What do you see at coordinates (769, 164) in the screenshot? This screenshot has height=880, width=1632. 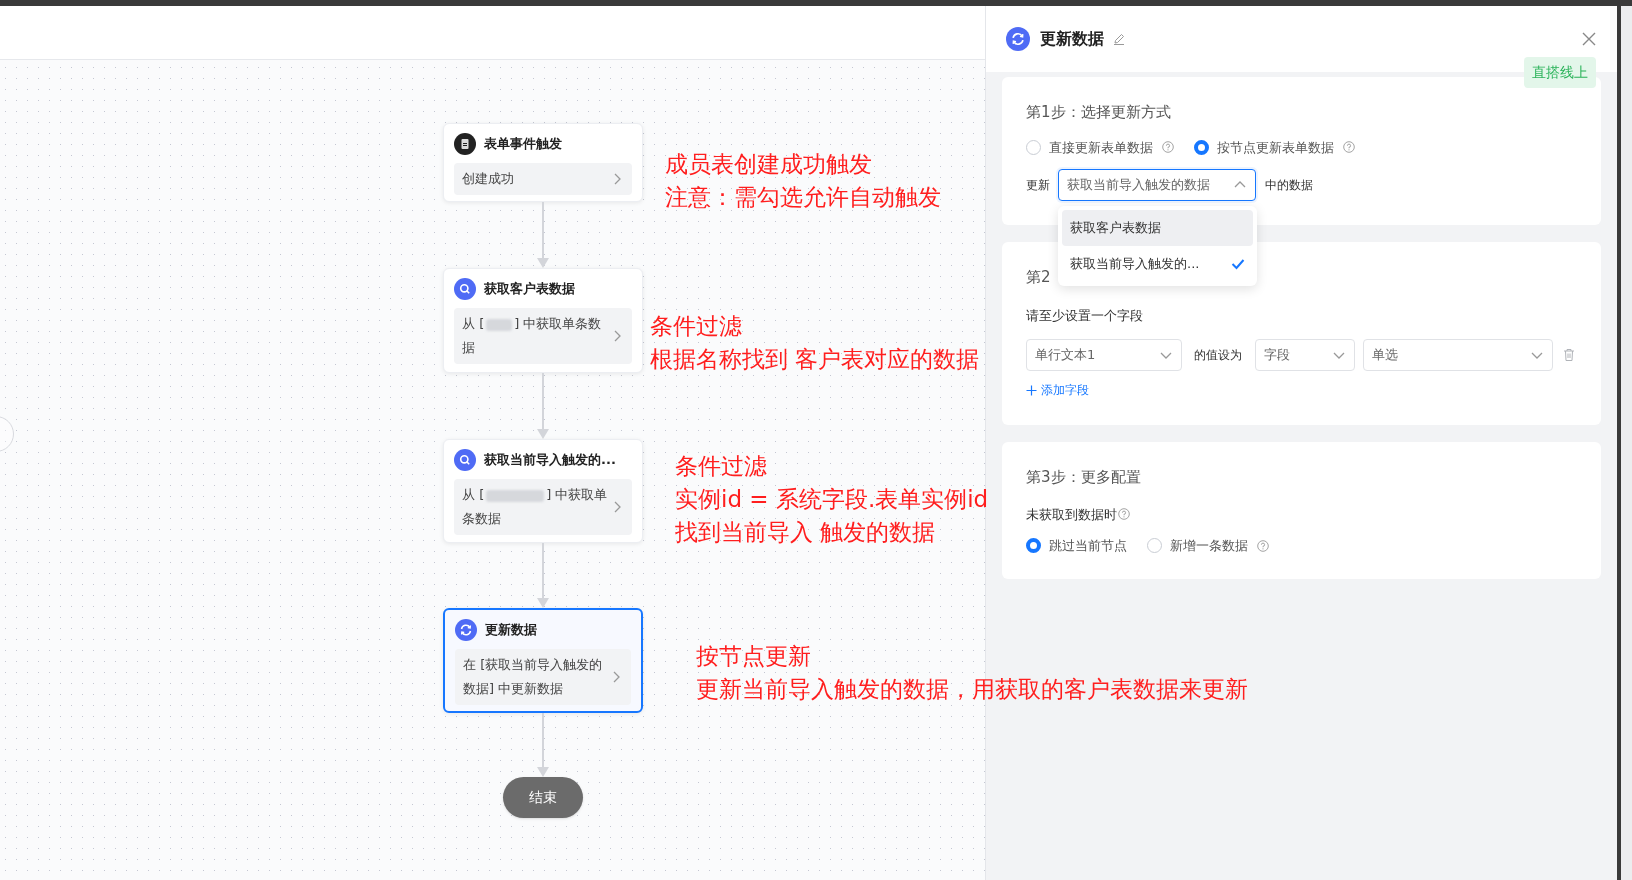 I see `annotation-text: 成员表创建成功触发` at bounding box center [769, 164].